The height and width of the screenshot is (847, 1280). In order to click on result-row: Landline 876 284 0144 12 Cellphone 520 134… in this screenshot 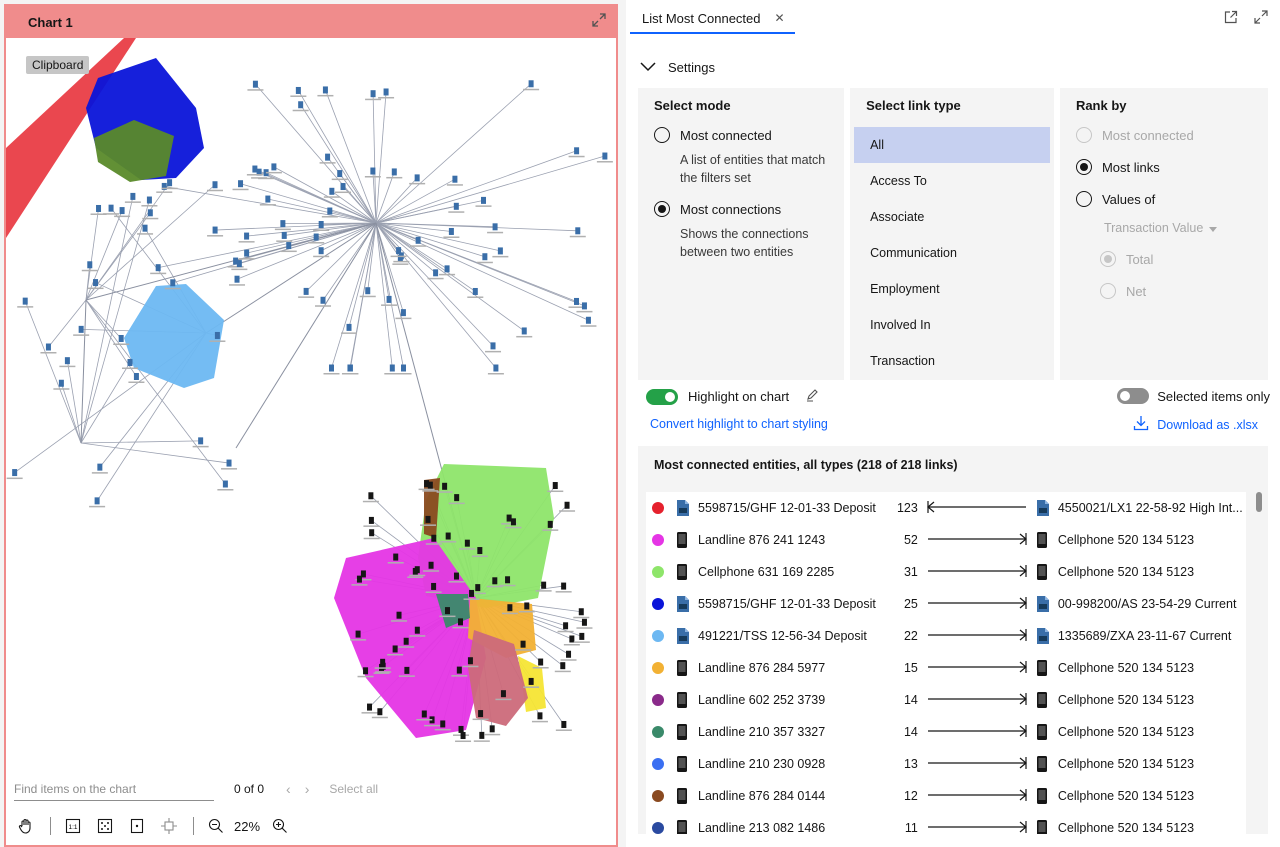, I will do `click(946, 796)`.